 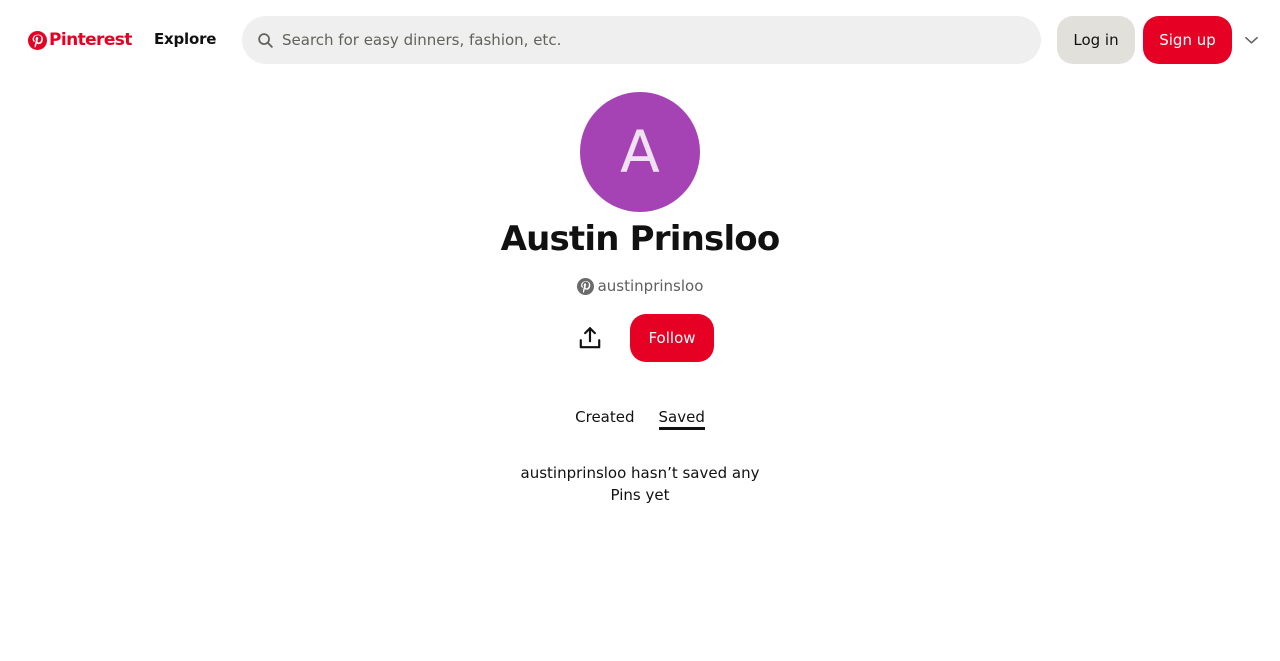 I want to click on login-button: Log in, so click(x=1096, y=40).